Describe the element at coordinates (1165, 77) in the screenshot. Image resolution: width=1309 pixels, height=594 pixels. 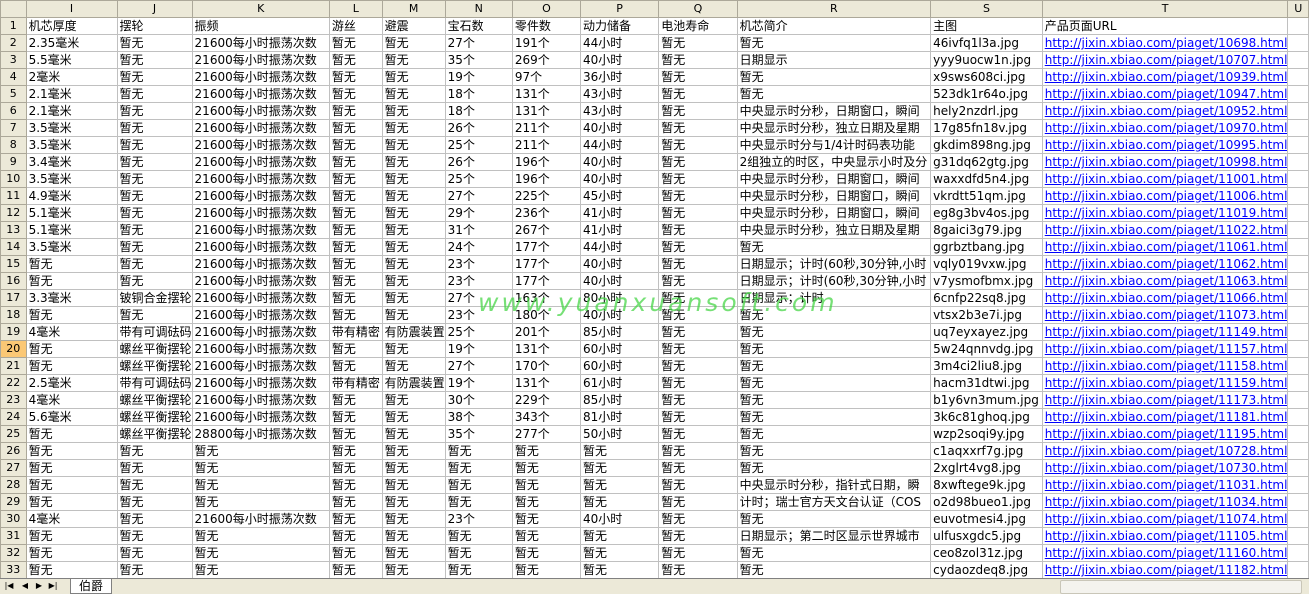
I see `table-cell: http://jixin.xbiao.com/piaget/10939.html` at that location.